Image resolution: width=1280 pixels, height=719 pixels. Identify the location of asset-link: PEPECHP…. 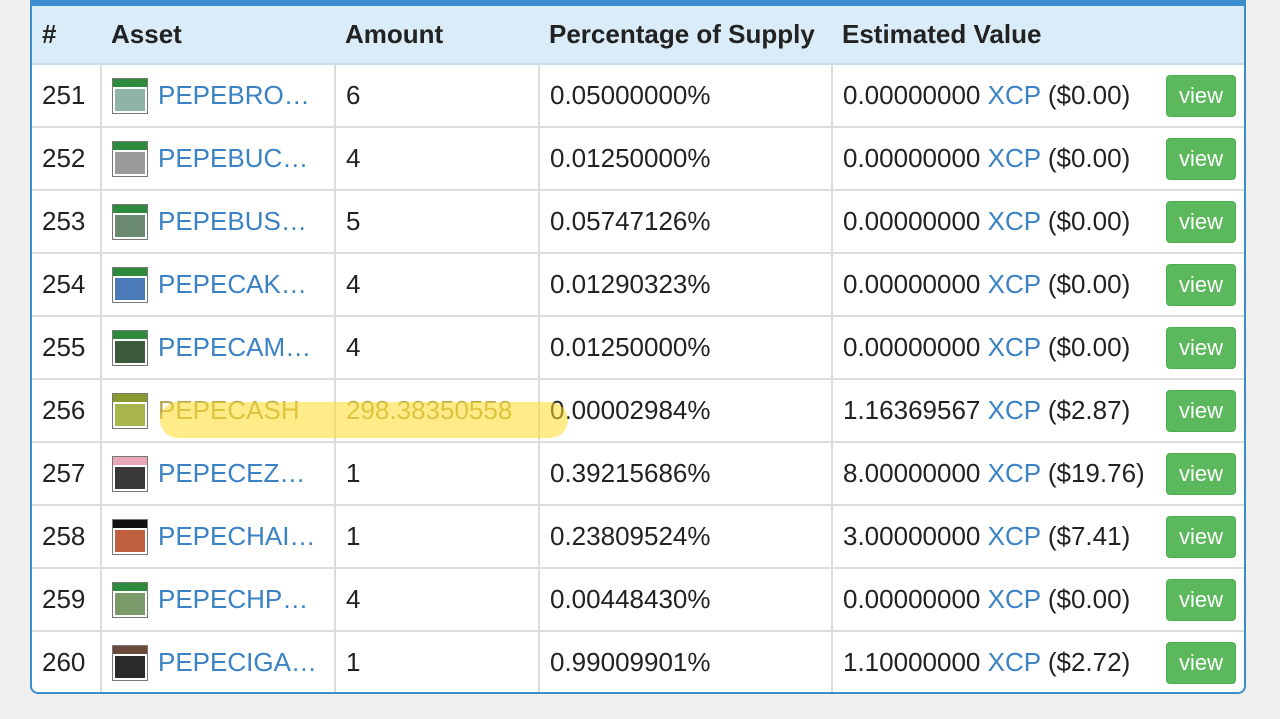
(233, 599).